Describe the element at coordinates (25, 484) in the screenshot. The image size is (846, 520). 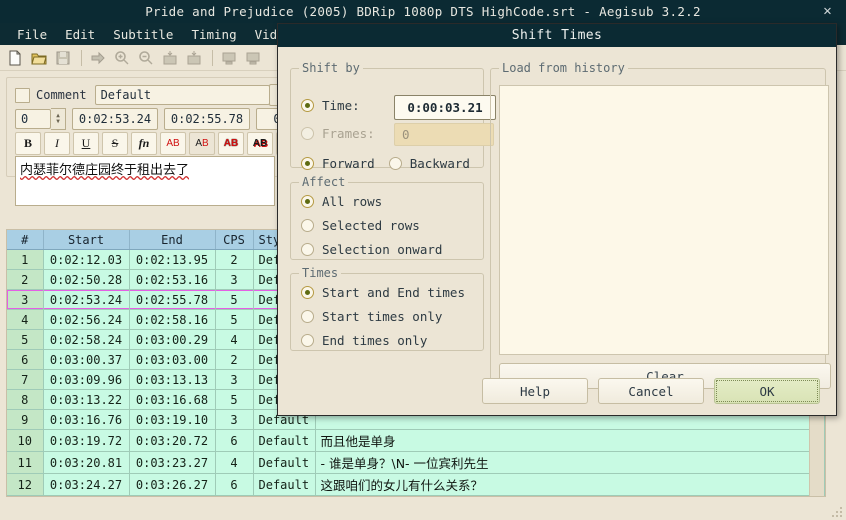
I see `cell-index: 12` at that location.